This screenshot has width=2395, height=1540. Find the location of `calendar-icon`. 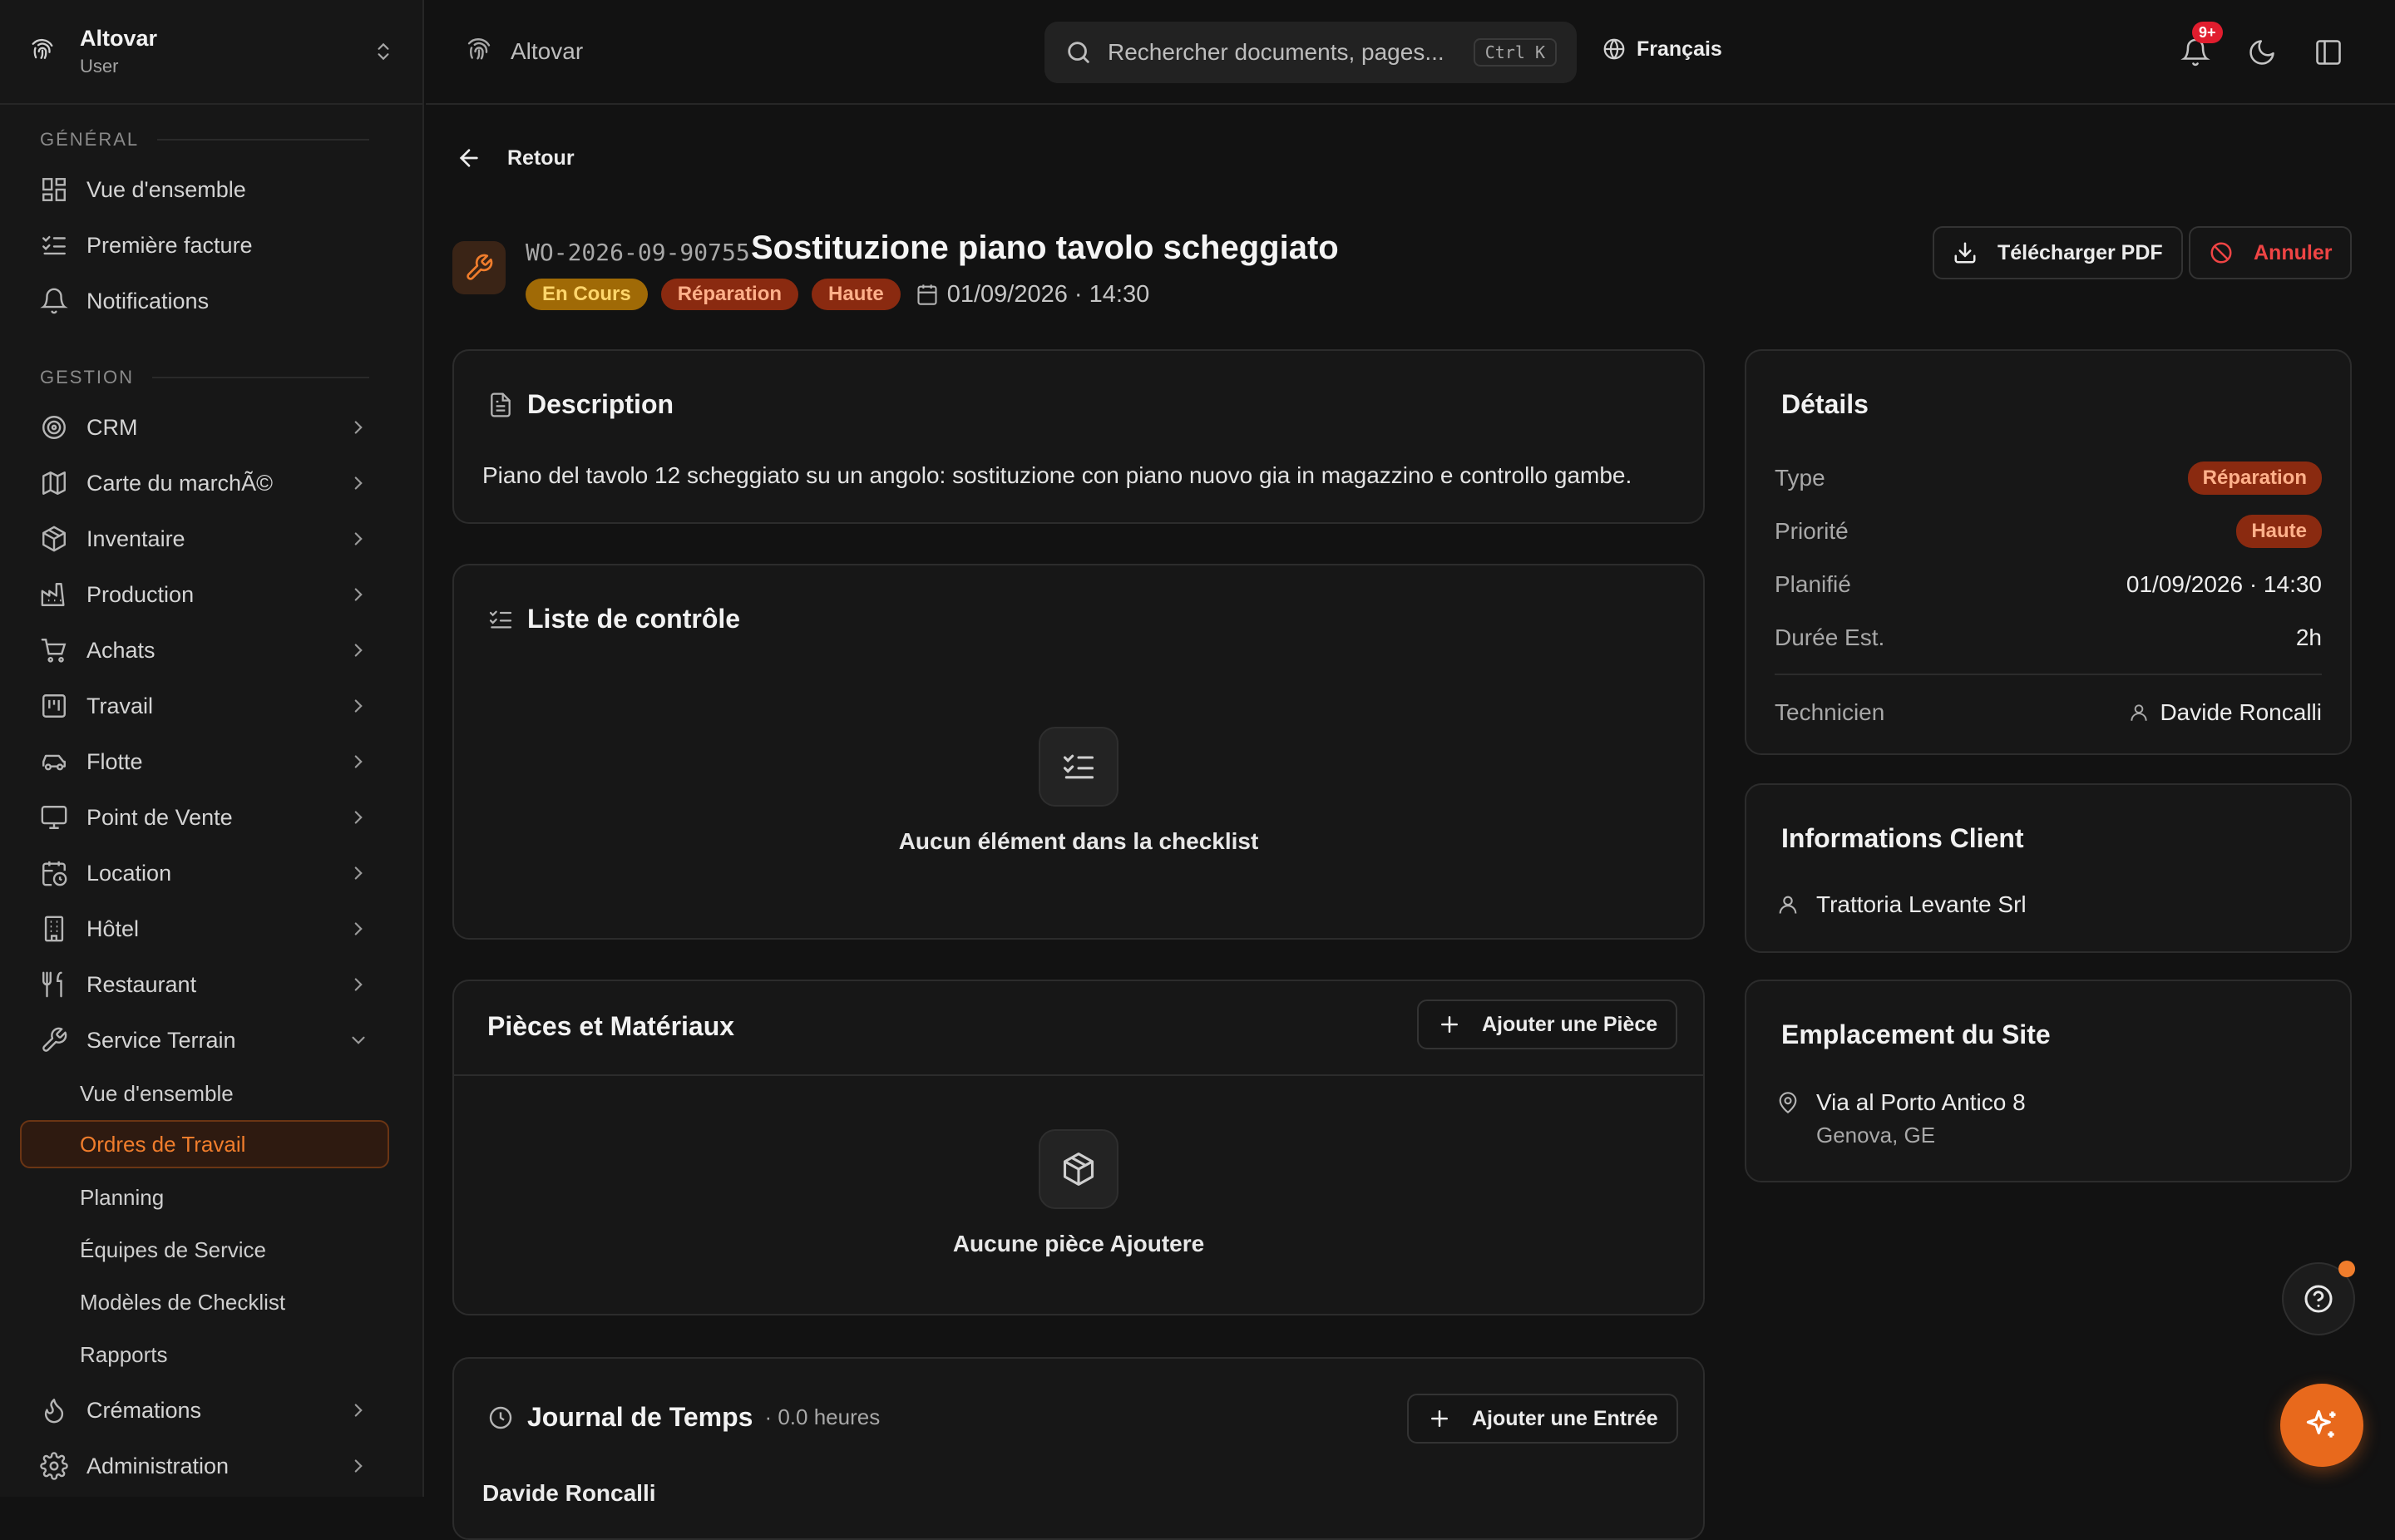

calendar-icon is located at coordinates (927, 294).